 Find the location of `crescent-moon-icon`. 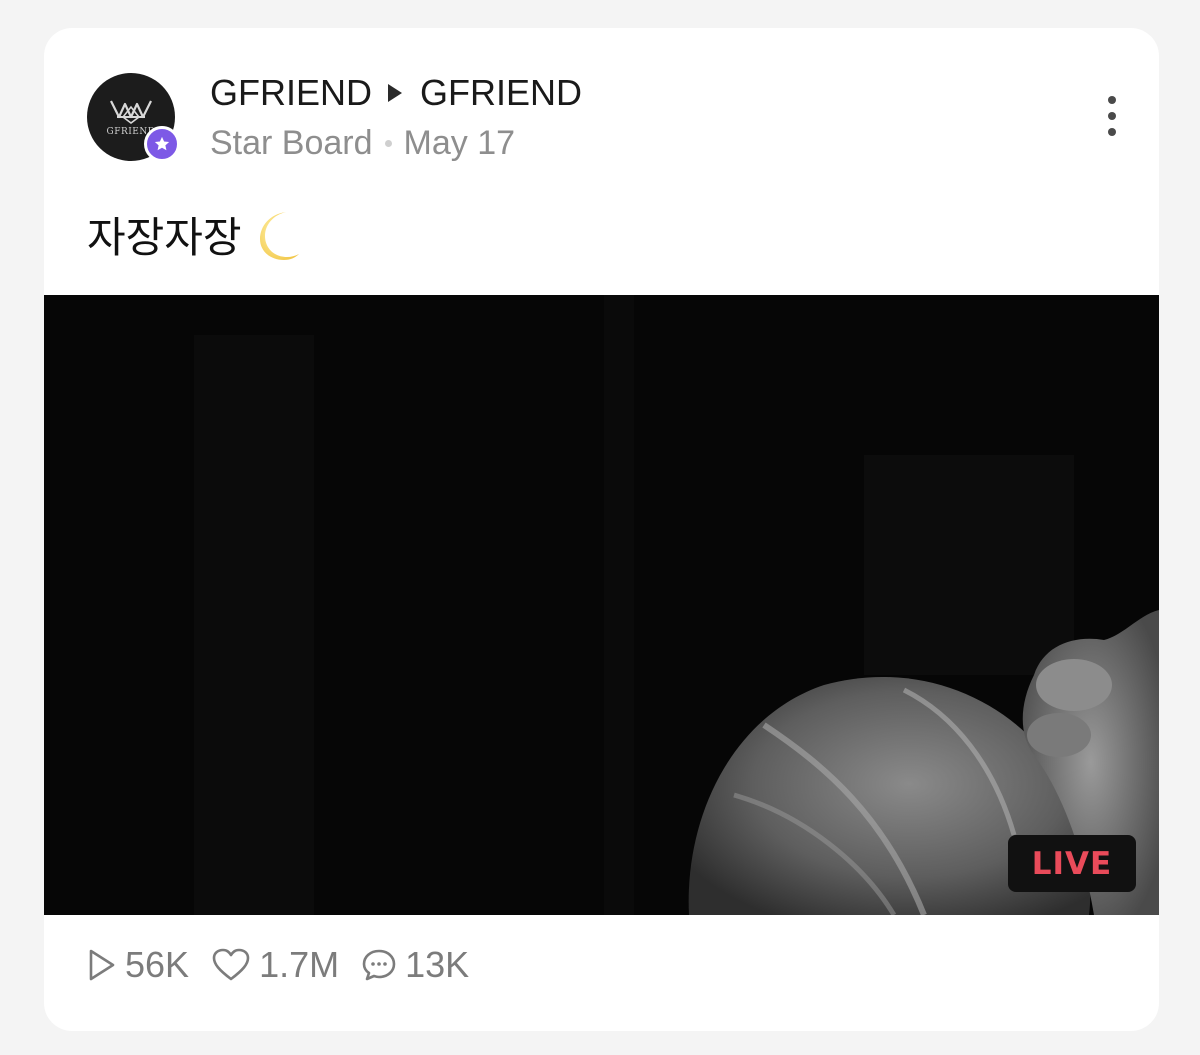

crescent-moon-icon is located at coordinates (279, 235).